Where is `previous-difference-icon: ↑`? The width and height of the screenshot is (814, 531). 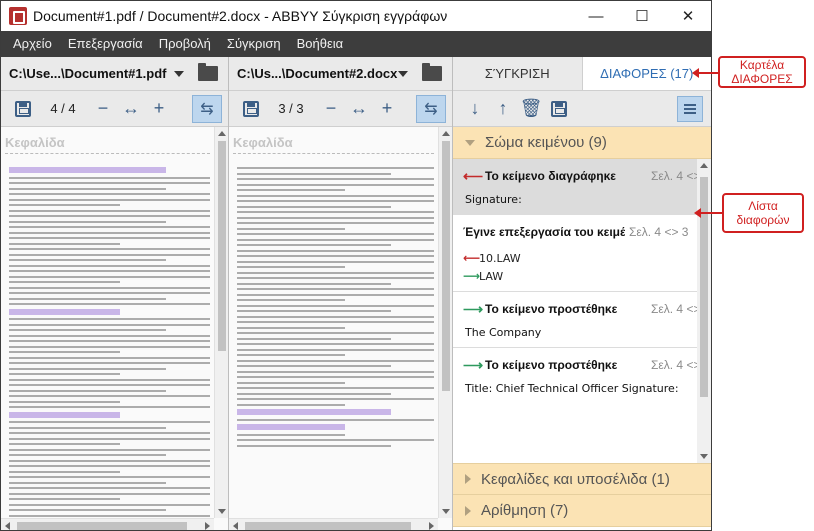
previous-difference-icon: ↑ is located at coordinates (503, 109).